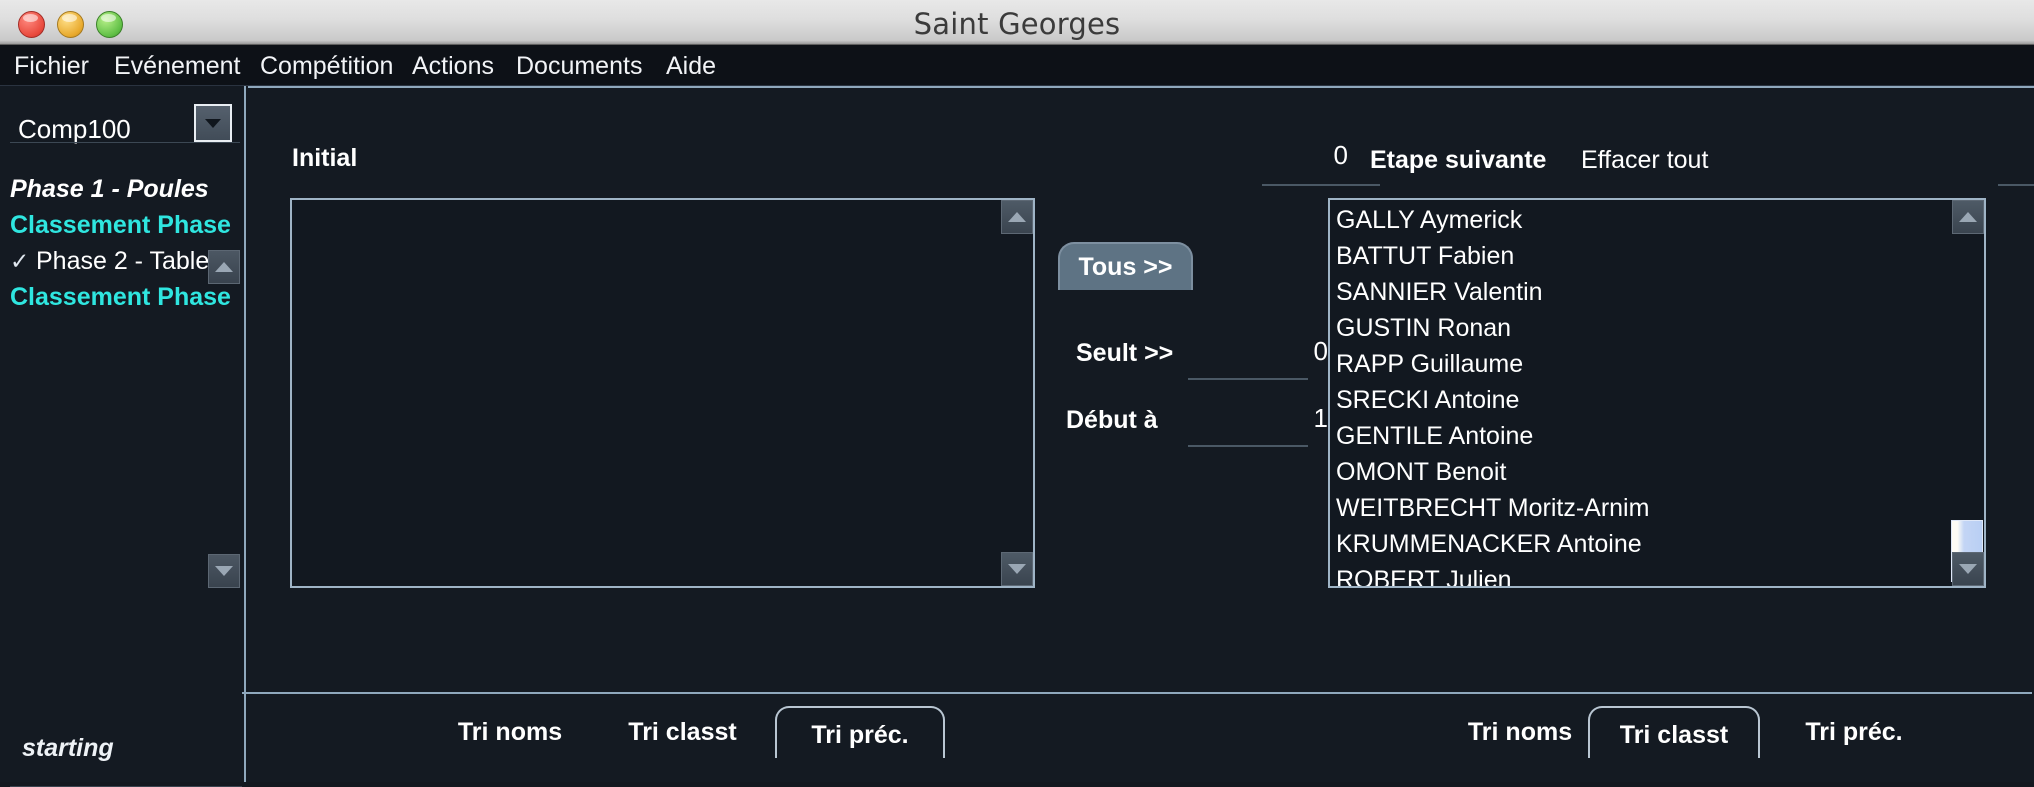 This screenshot has height=787, width=2034. What do you see at coordinates (224, 571) in the screenshot?
I see `triangle-down-icon` at bounding box center [224, 571].